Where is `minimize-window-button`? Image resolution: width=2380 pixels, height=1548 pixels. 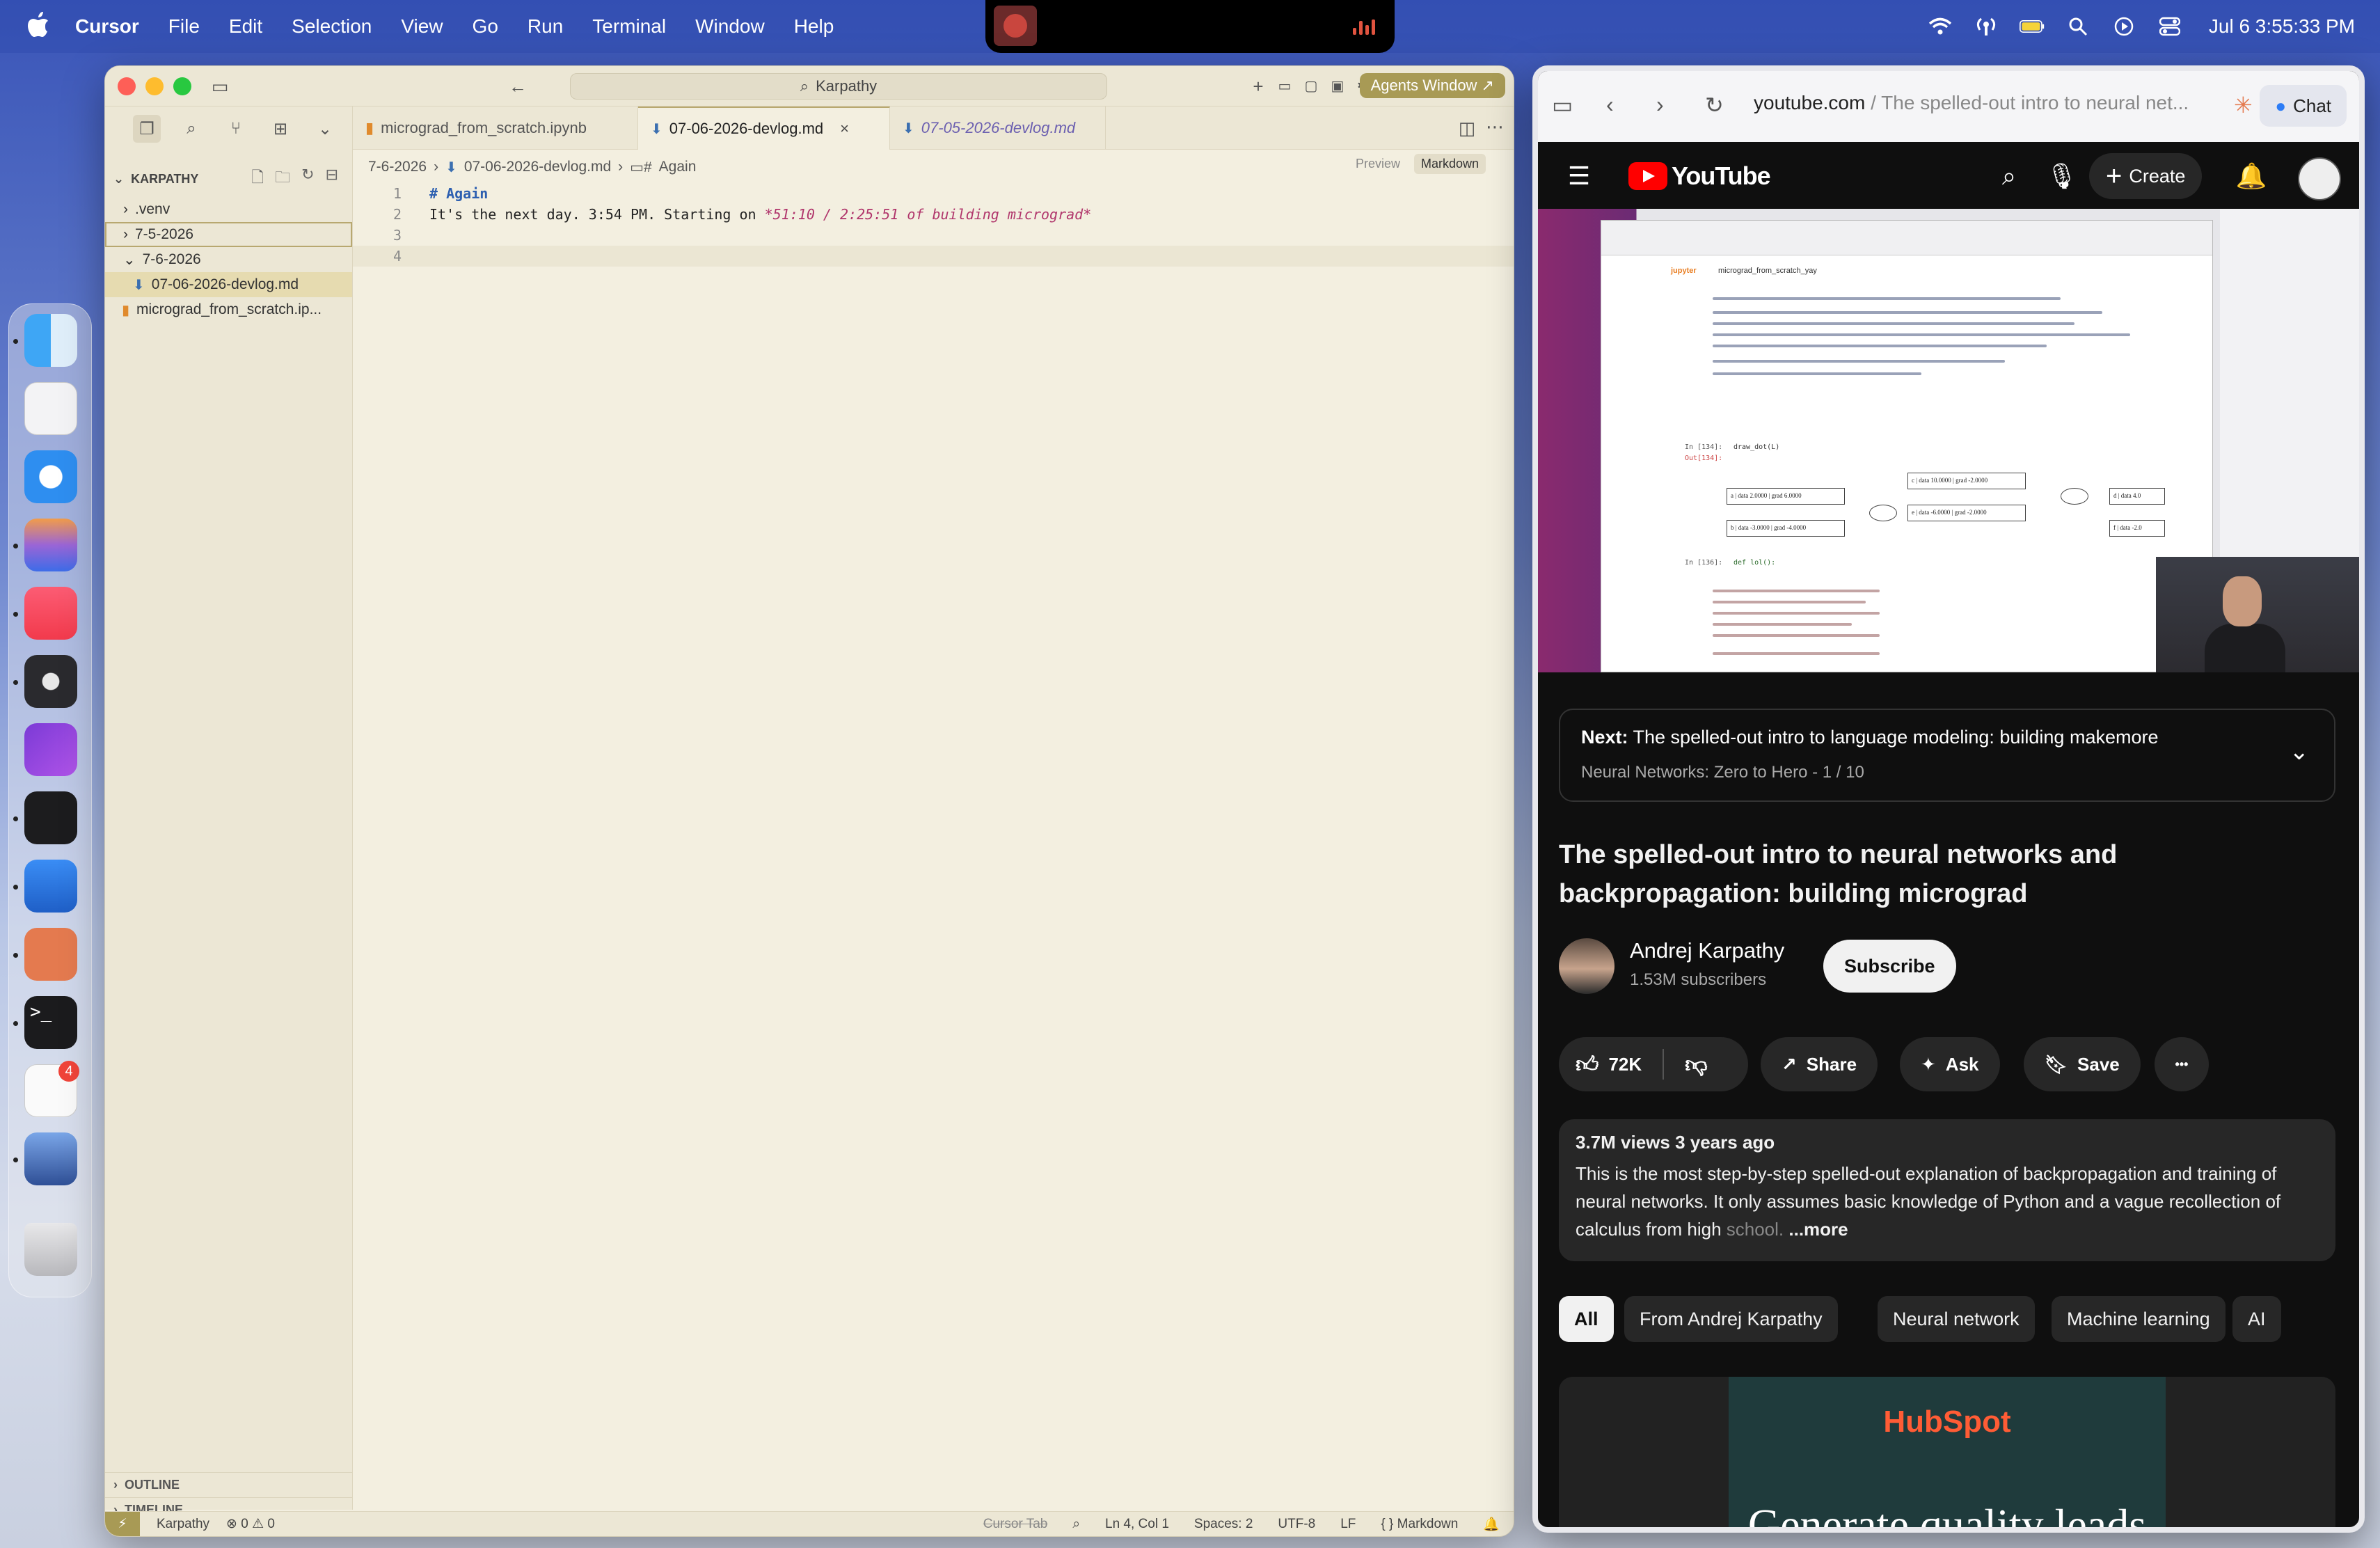
minimize-window-button is located at coordinates (154, 86).